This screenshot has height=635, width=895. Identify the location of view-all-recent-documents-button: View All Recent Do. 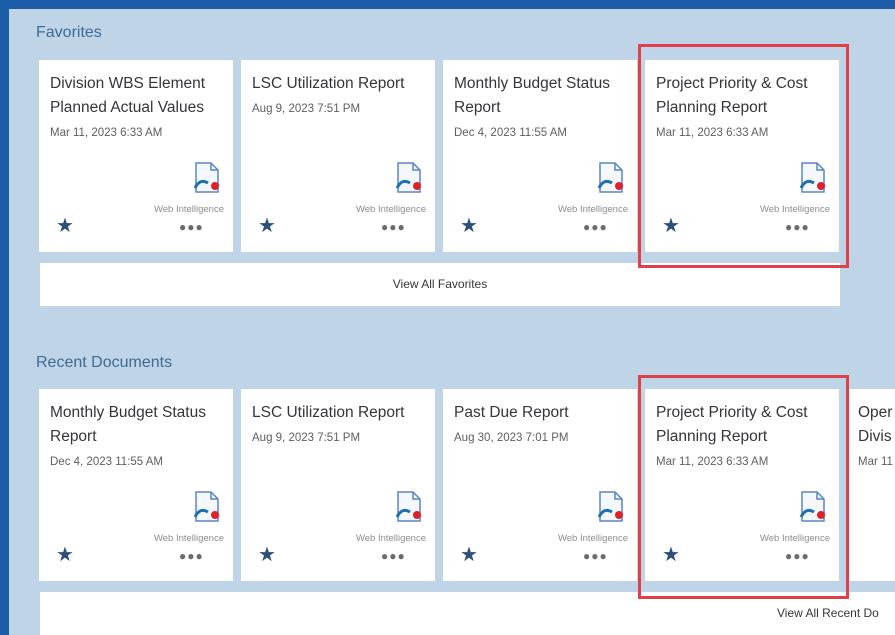
(467, 613).